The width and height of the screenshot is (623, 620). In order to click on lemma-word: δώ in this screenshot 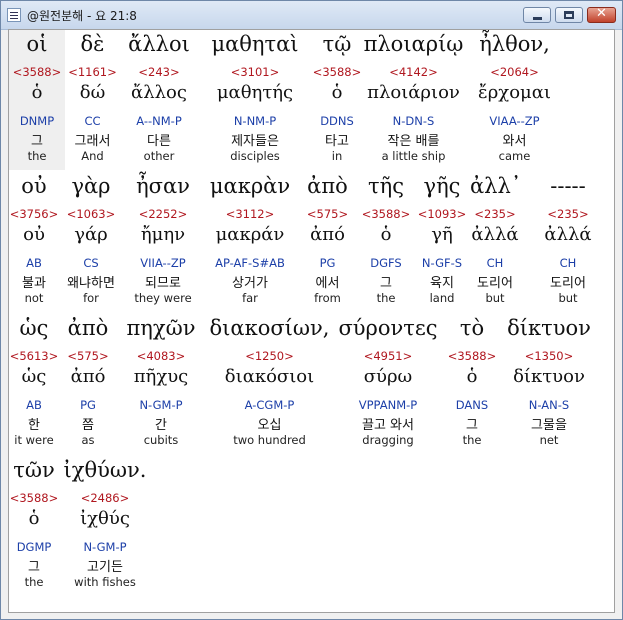, I will do `click(92, 92)`.